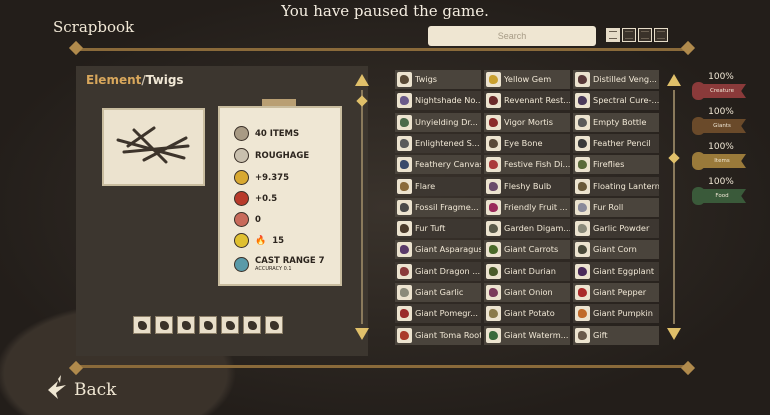 Image resolution: width=770 pixels, height=415 pixels. I want to click on grid-view-icon, so click(645, 35).